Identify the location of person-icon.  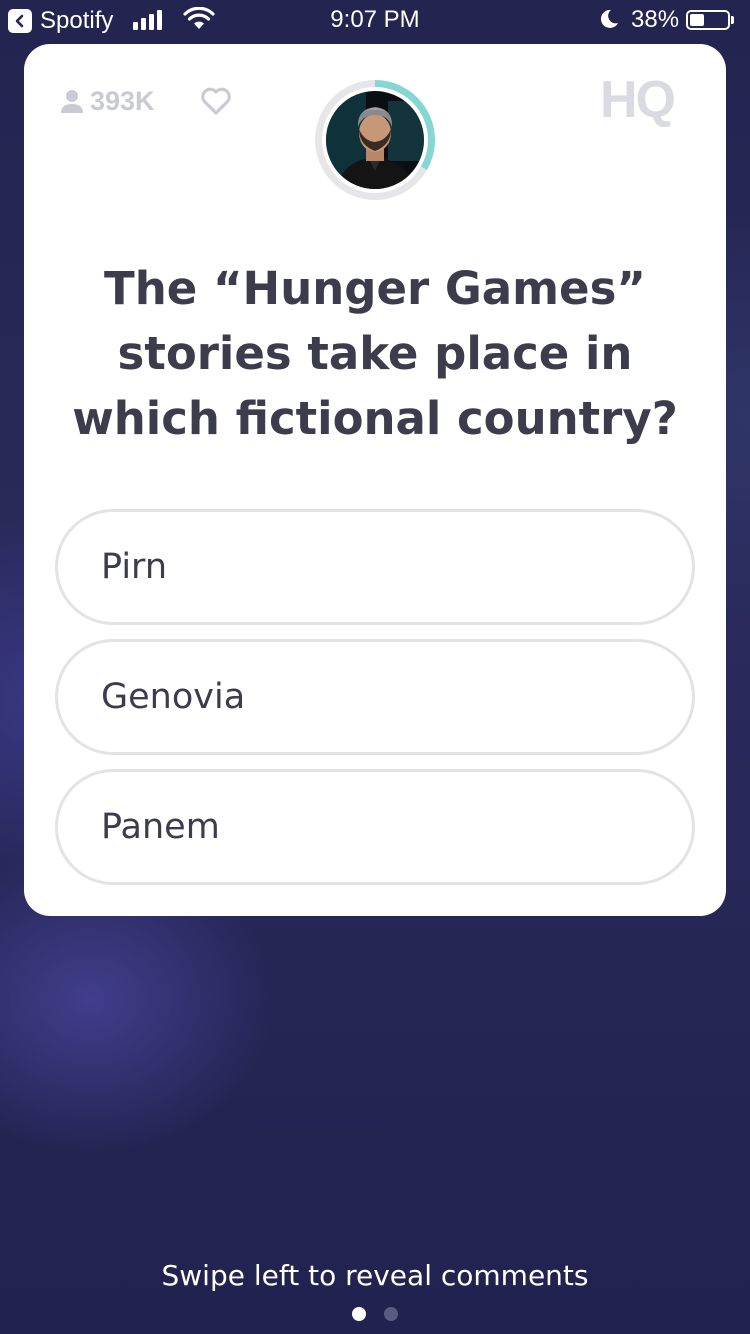
(72, 101).